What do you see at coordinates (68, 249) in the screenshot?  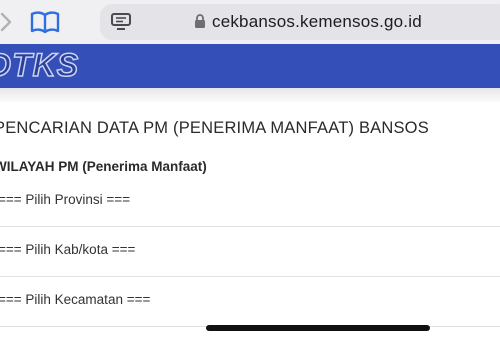 I see `regency-select-value: === Pilih Kab/kota ===` at bounding box center [68, 249].